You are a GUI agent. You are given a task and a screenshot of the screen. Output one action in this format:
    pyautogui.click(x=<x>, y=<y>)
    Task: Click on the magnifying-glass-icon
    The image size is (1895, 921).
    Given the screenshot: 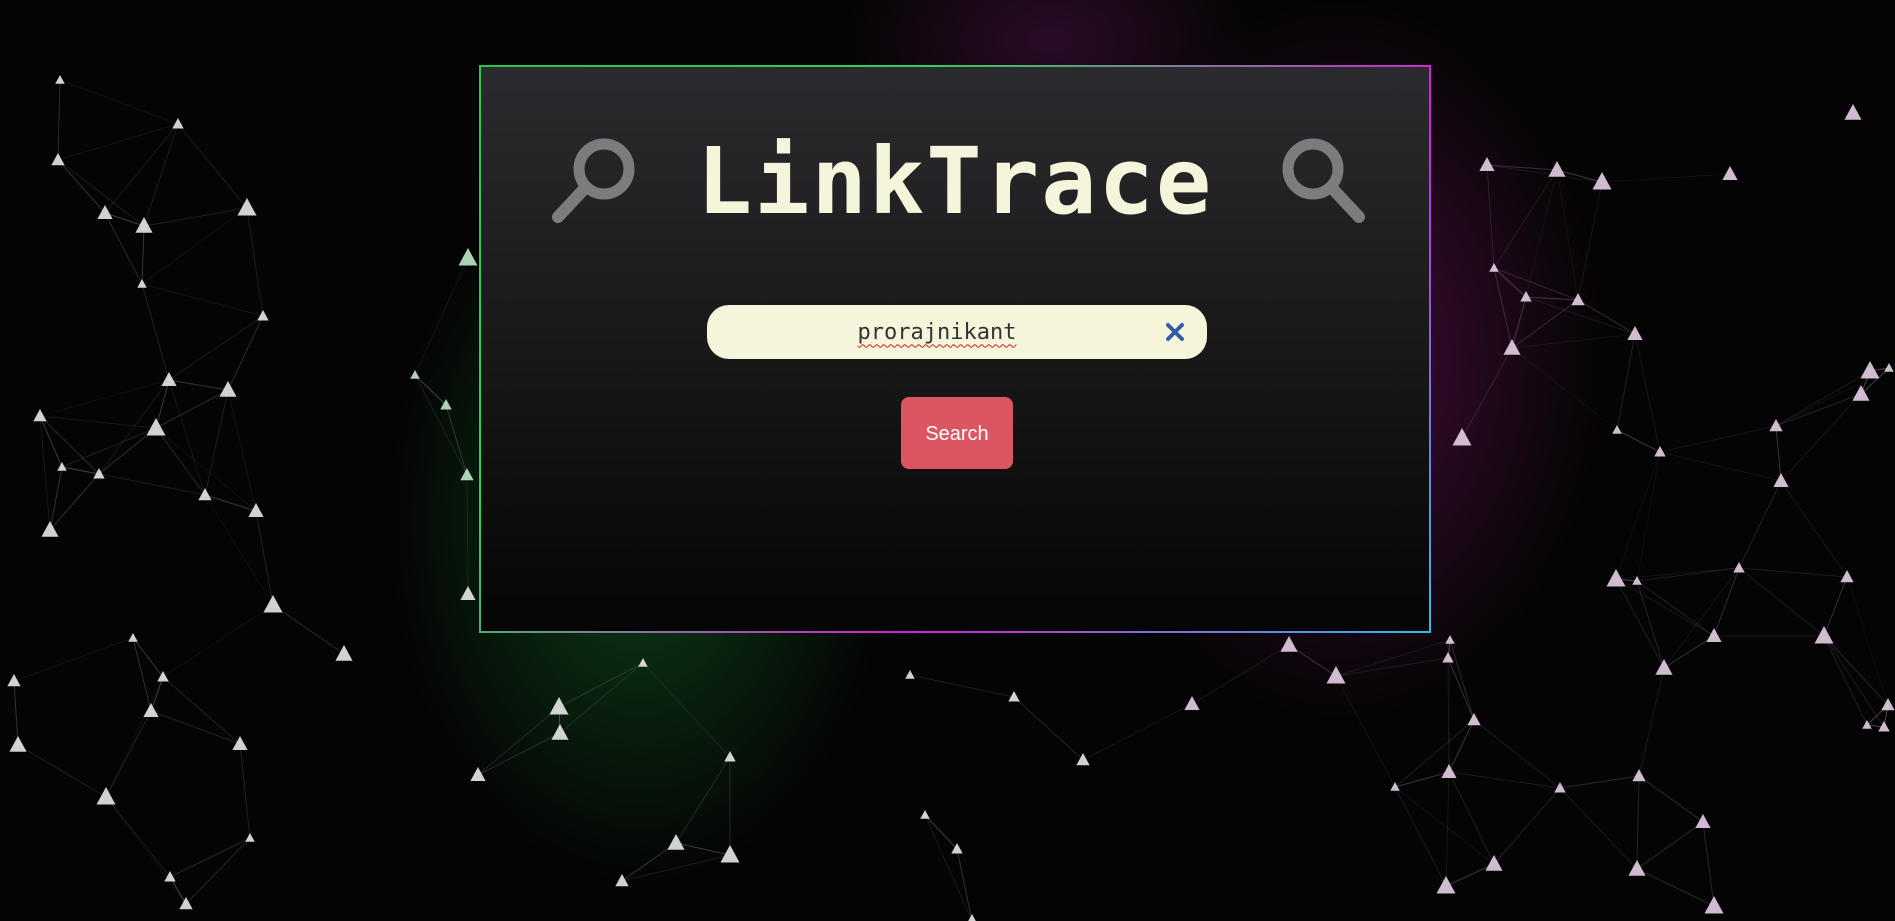 What is the action you would take?
    pyautogui.click(x=1323, y=180)
    